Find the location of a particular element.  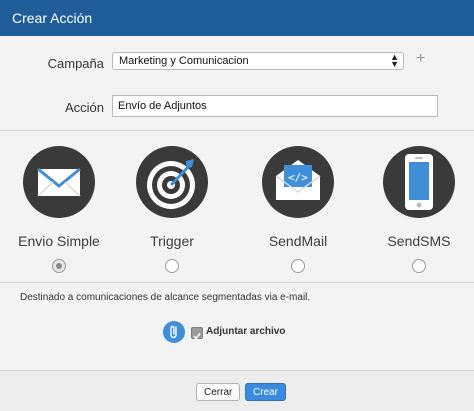

option-label: Envio Simple is located at coordinates (59, 241).